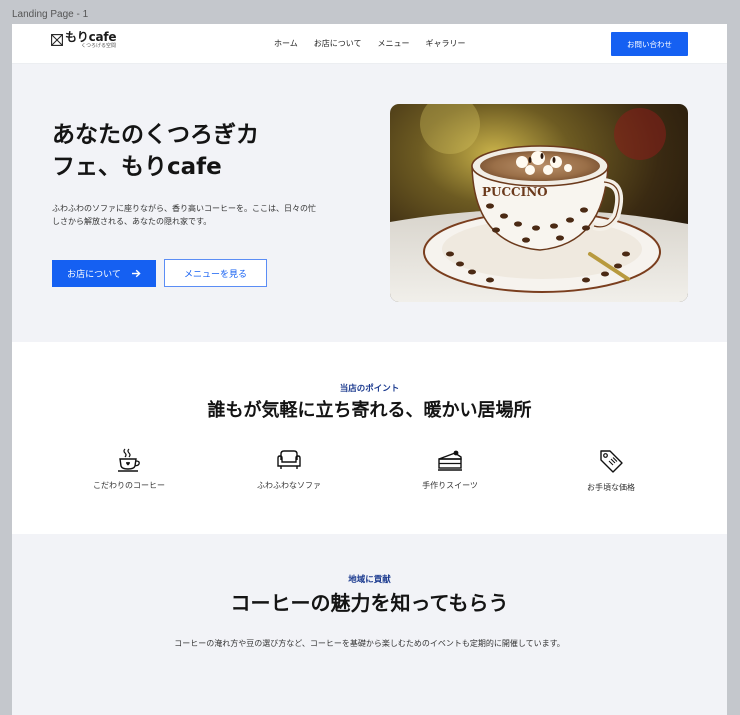 The image size is (740, 715). What do you see at coordinates (94, 275) in the screenshot?
I see `about-shop-button-label: お店について` at bounding box center [94, 275].